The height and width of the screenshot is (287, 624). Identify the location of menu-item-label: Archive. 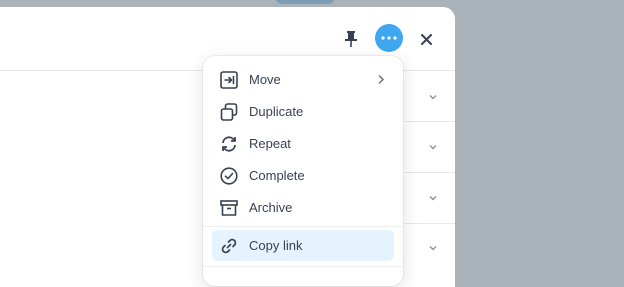
(271, 207).